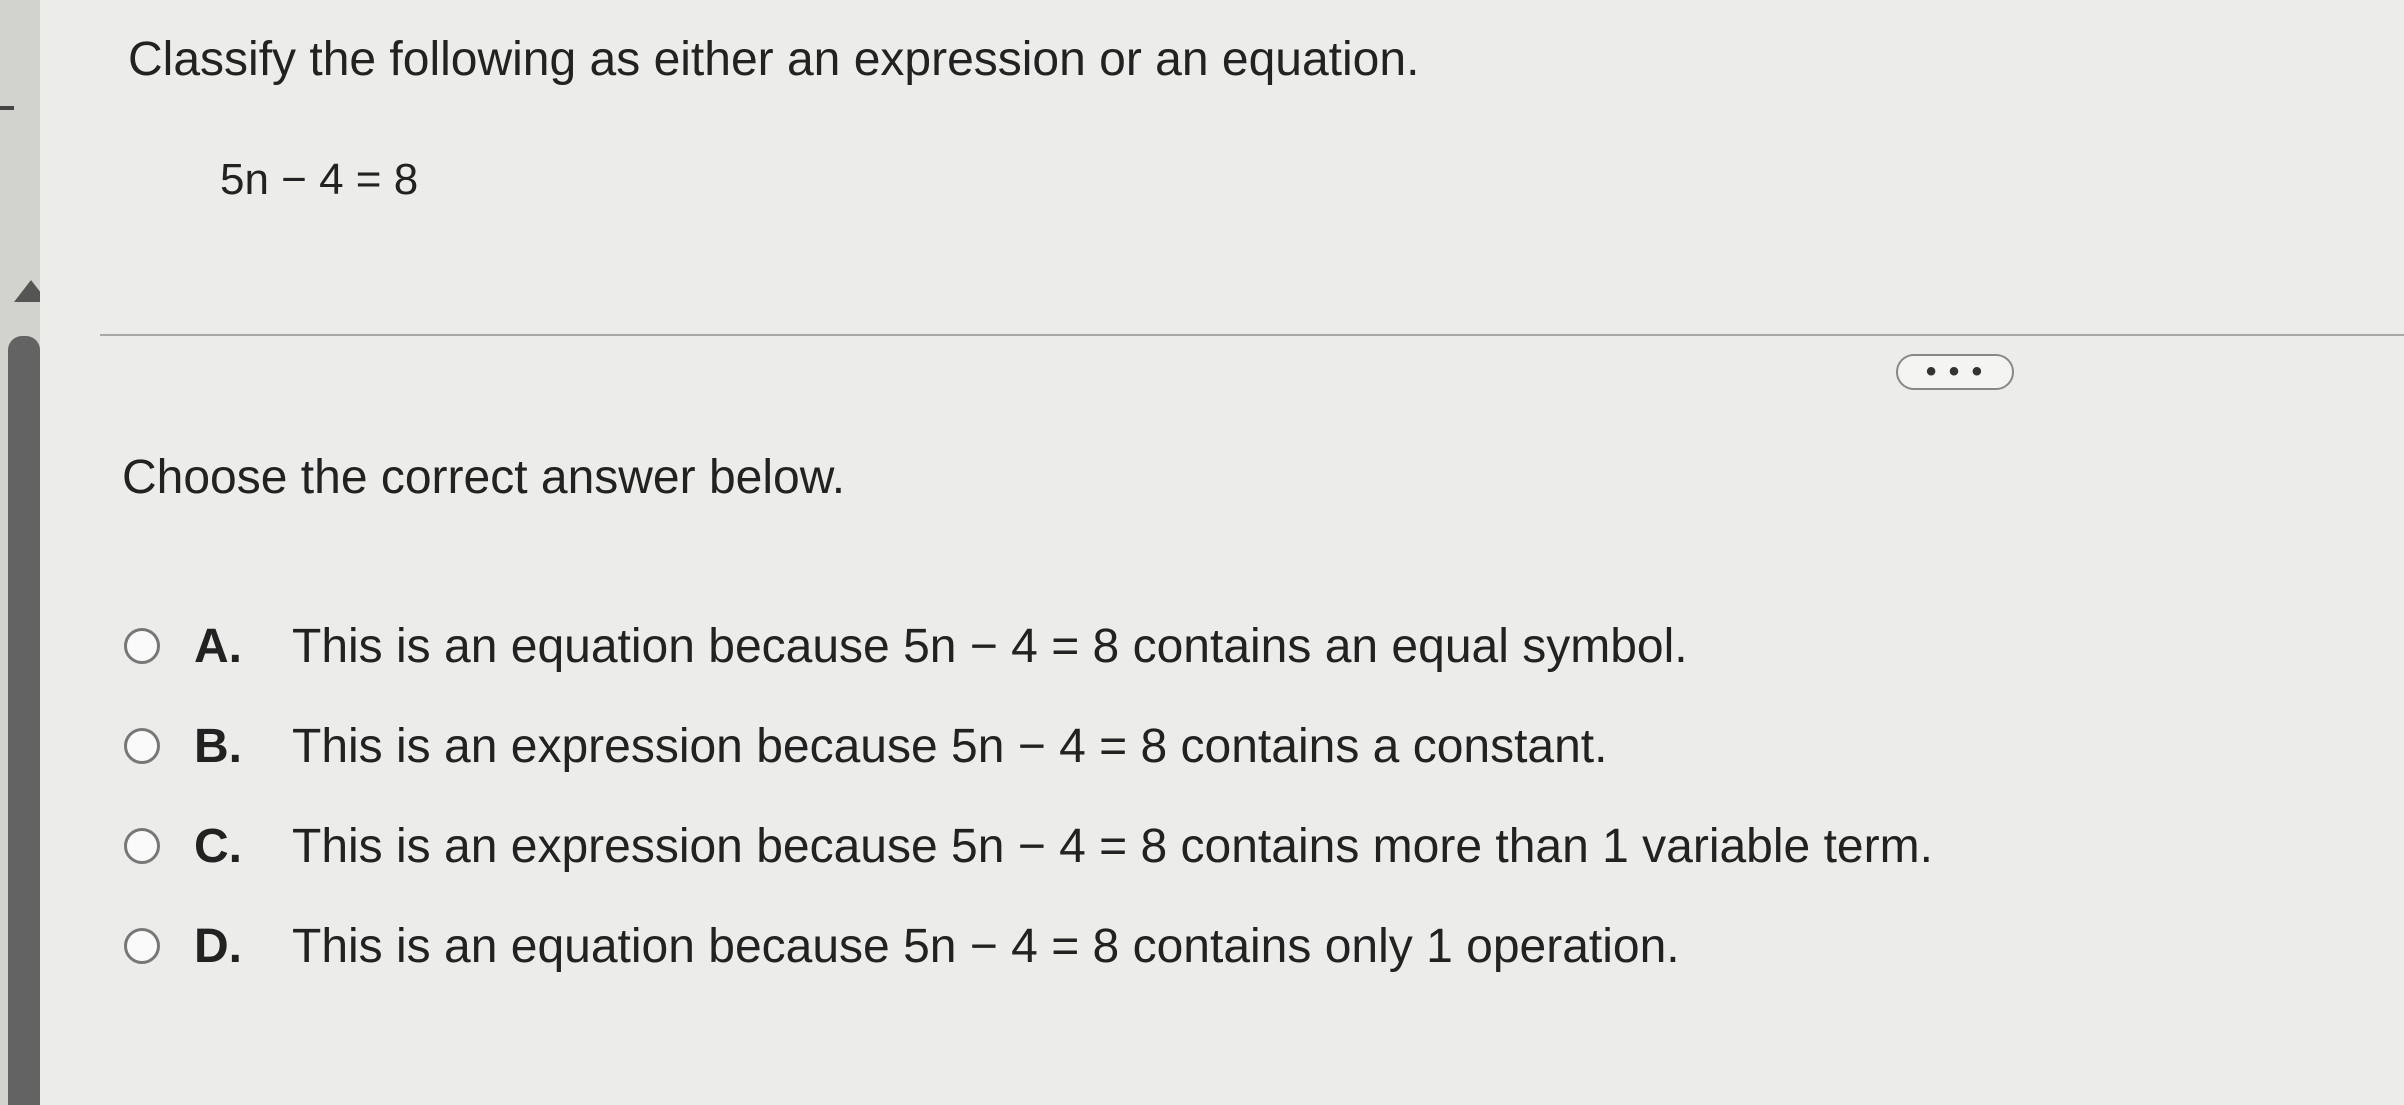 This screenshot has height=1105, width=2404. I want to click on more-options-button: • • •, so click(1955, 372).